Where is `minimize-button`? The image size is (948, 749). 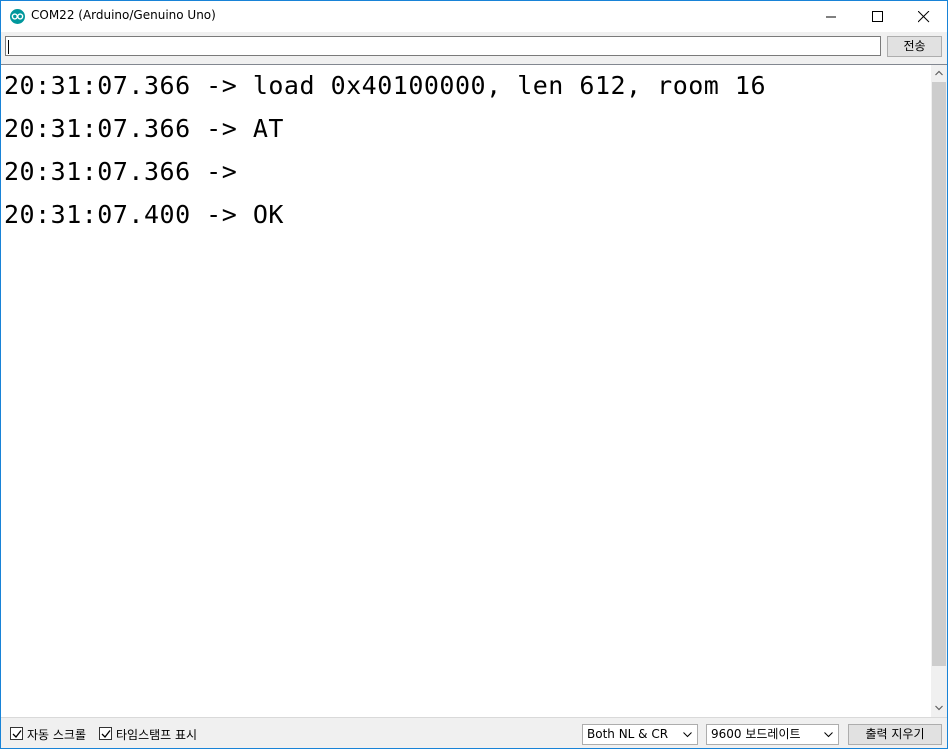 minimize-button is located at coordinates (832, 16).